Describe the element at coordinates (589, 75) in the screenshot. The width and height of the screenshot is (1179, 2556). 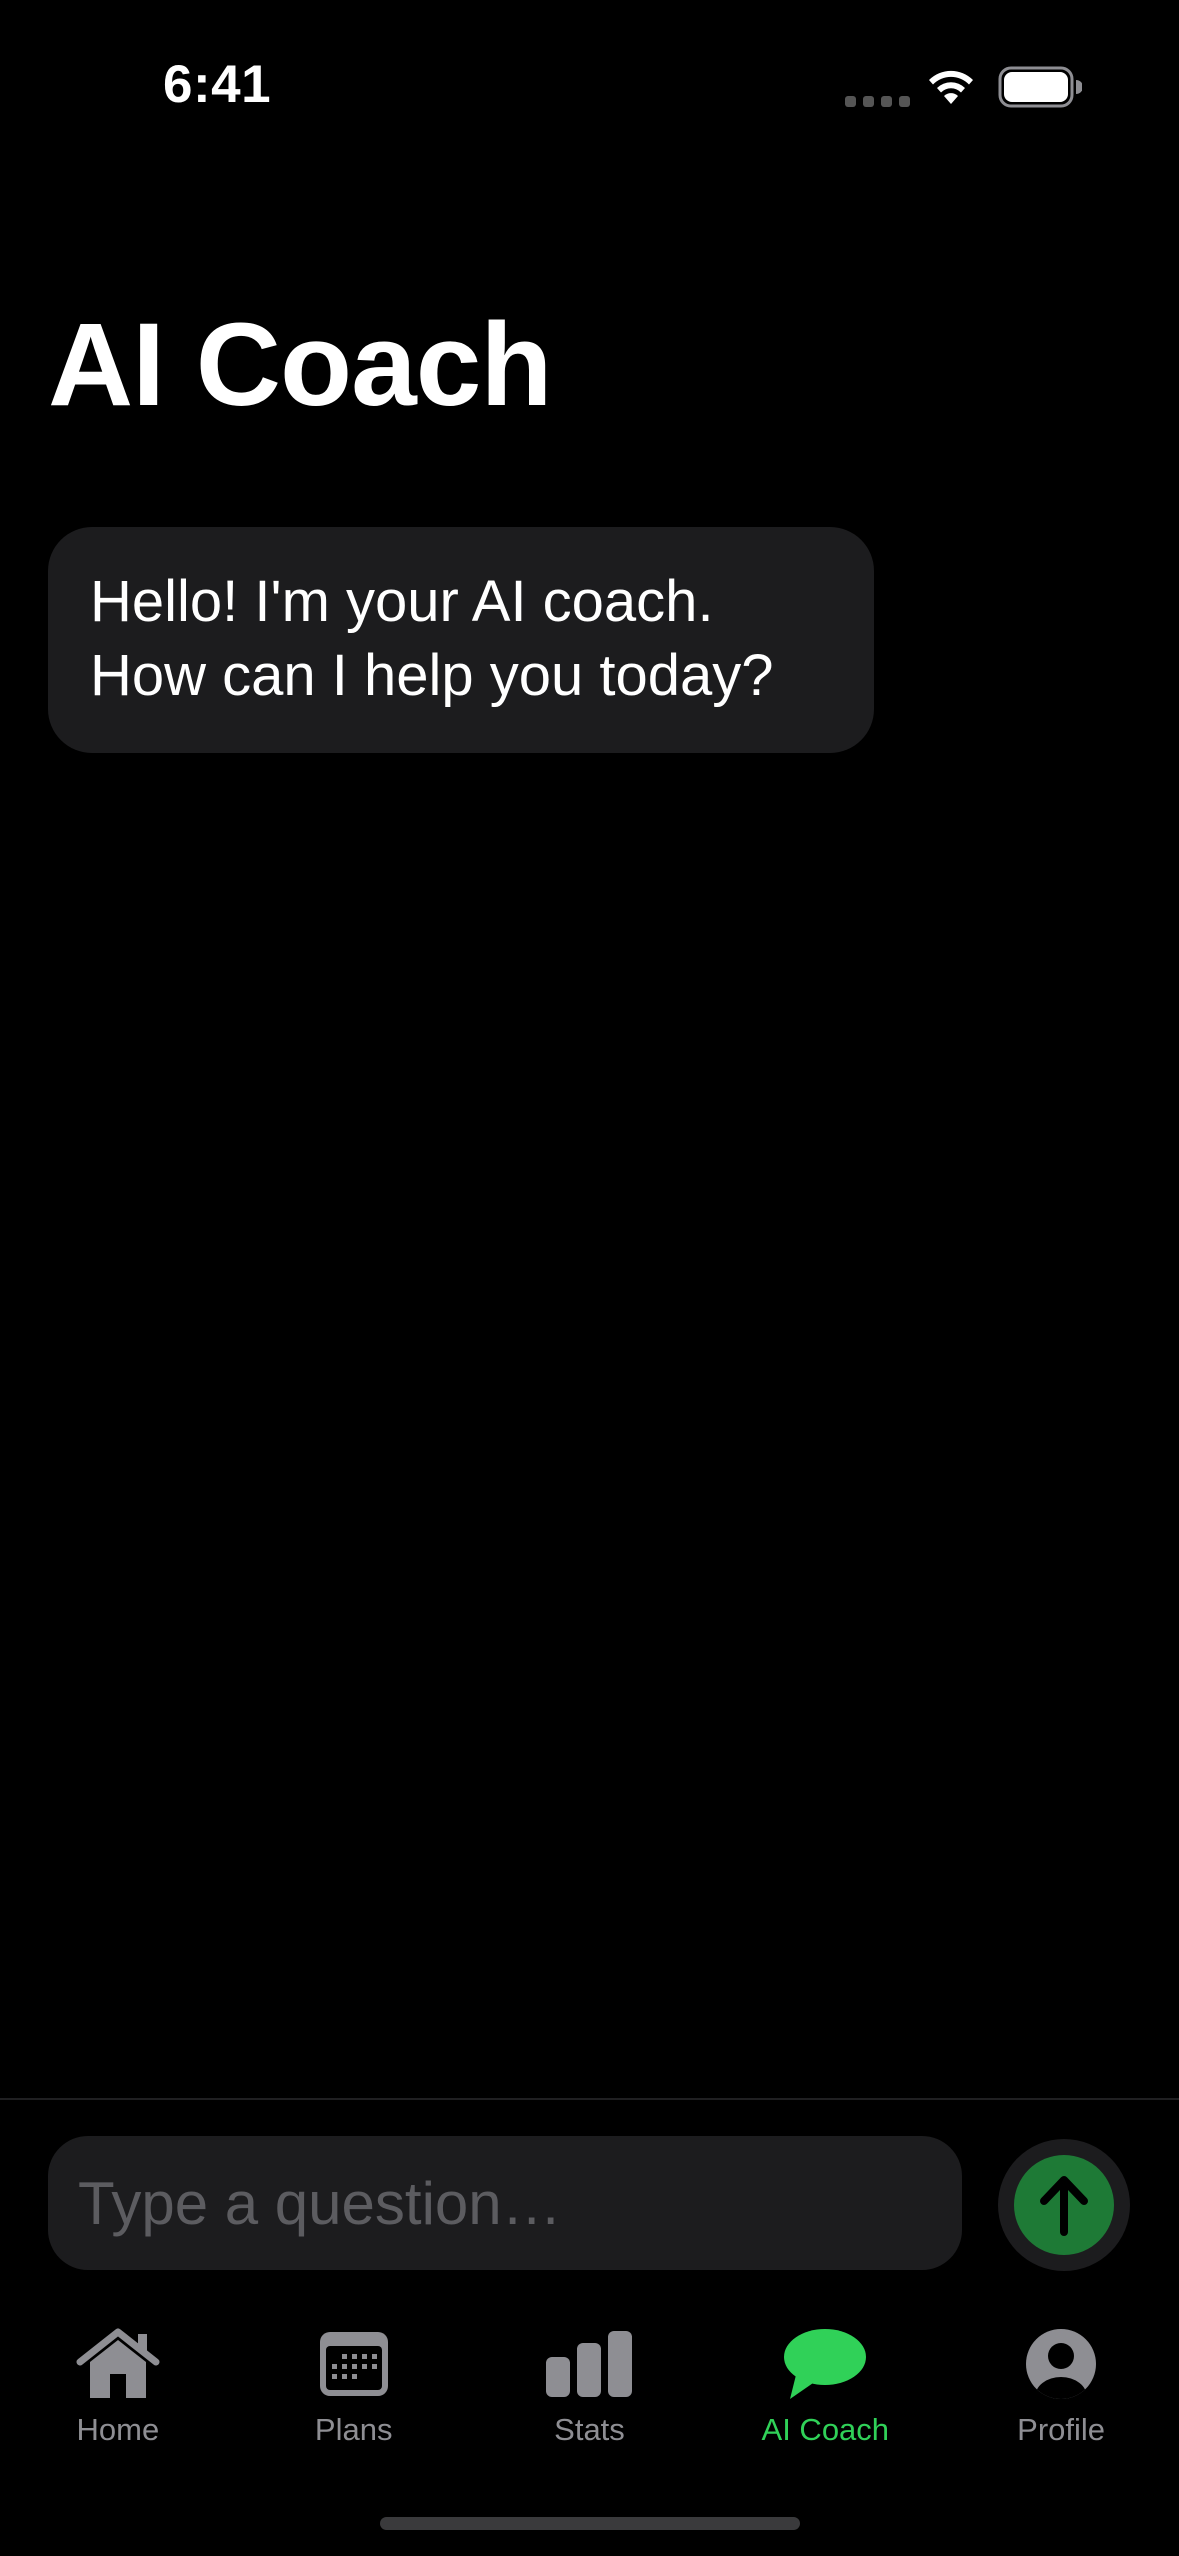
I see `status-bar: 6:41` at that location.